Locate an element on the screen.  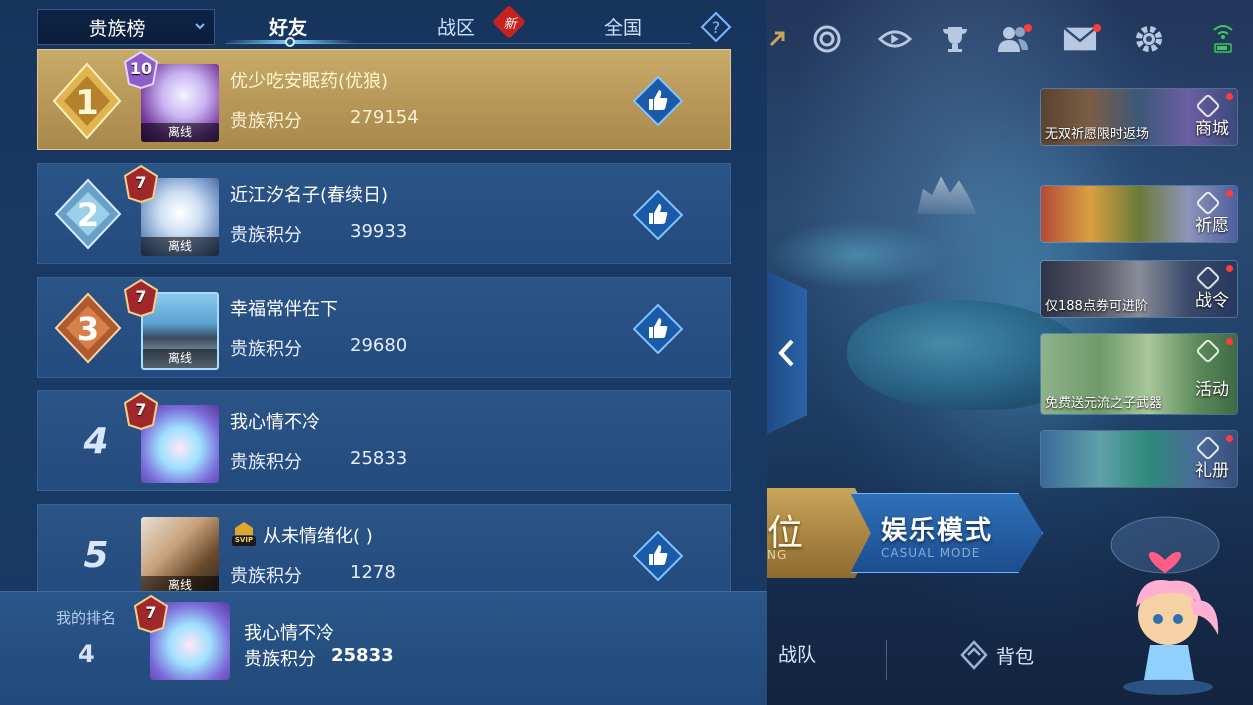
side-banner-pass: 仅188点券可进阶 战令 is located at coordinates (1139, 289).